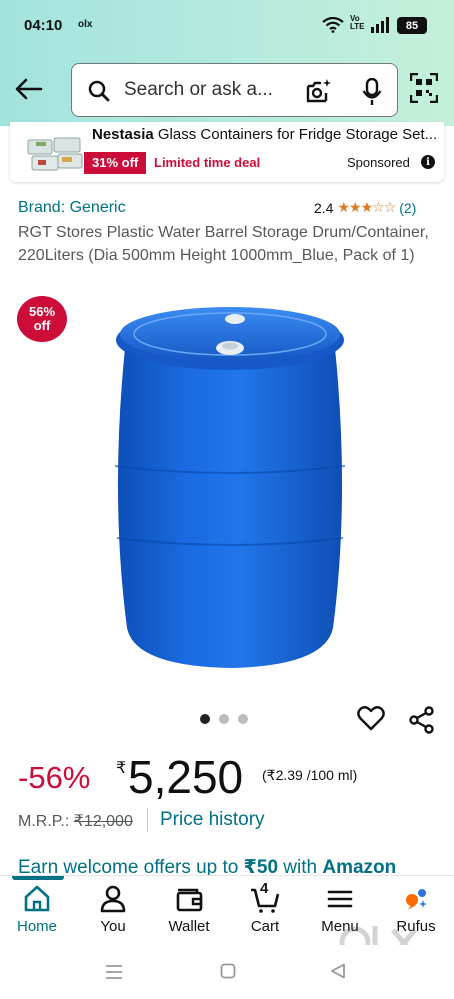 The image size is (454, 999). What do you see at coordinates (318, 91) in the screenshot?
I see `camera-lens-icon` at bounding box center [318, 91].